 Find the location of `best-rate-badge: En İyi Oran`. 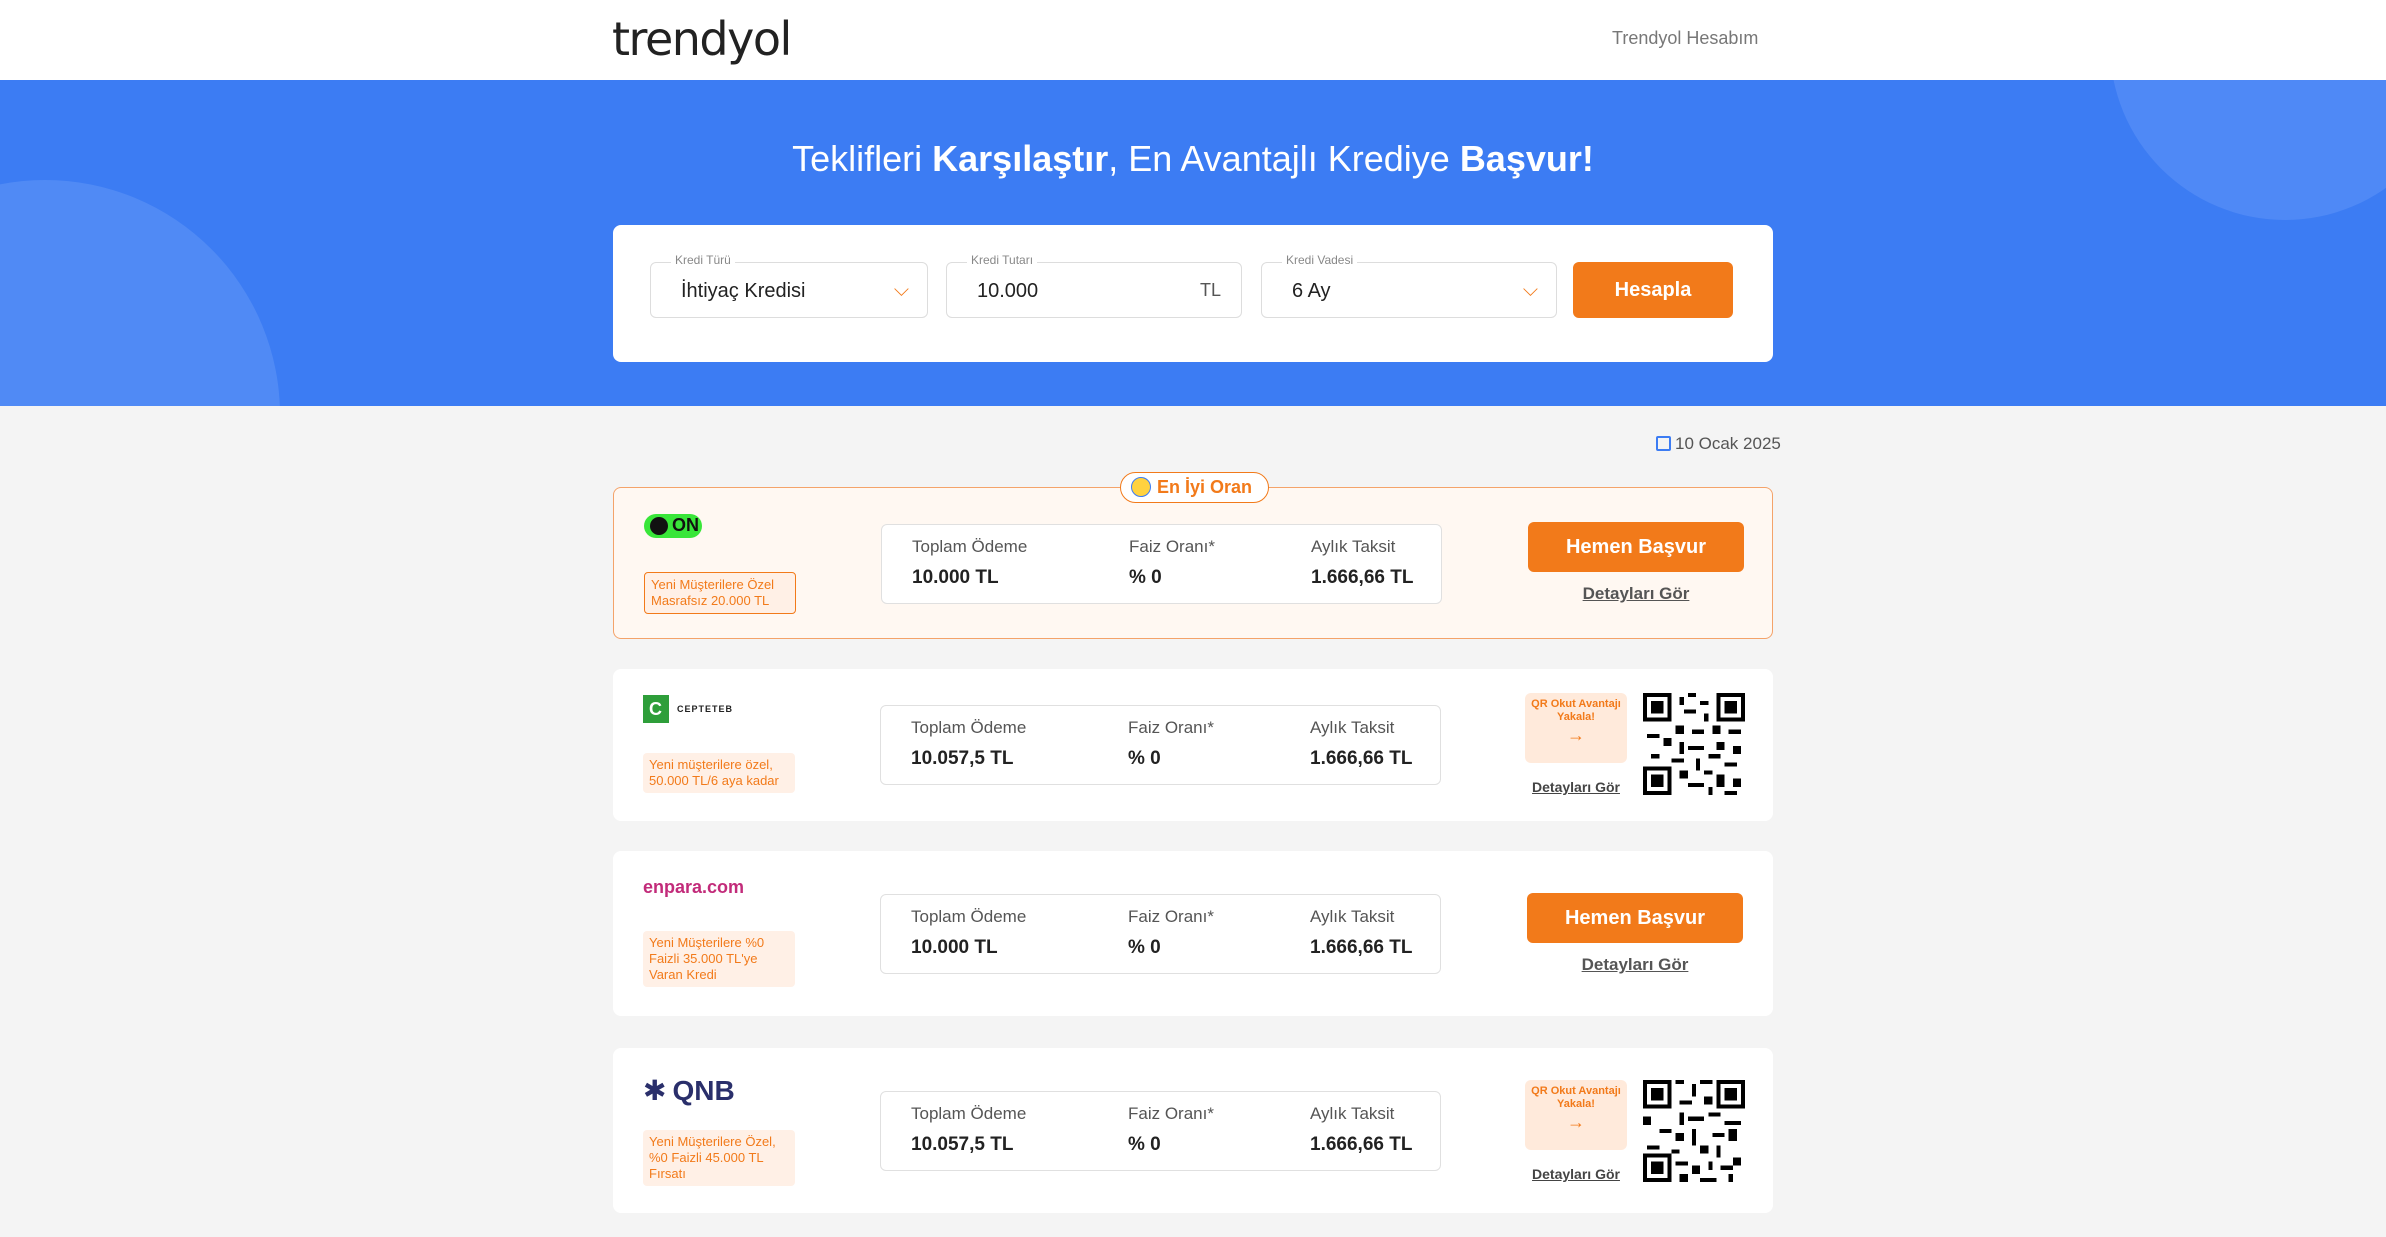

best-rate-badge: En İyi Oran is located at coordinates (1195, 487).